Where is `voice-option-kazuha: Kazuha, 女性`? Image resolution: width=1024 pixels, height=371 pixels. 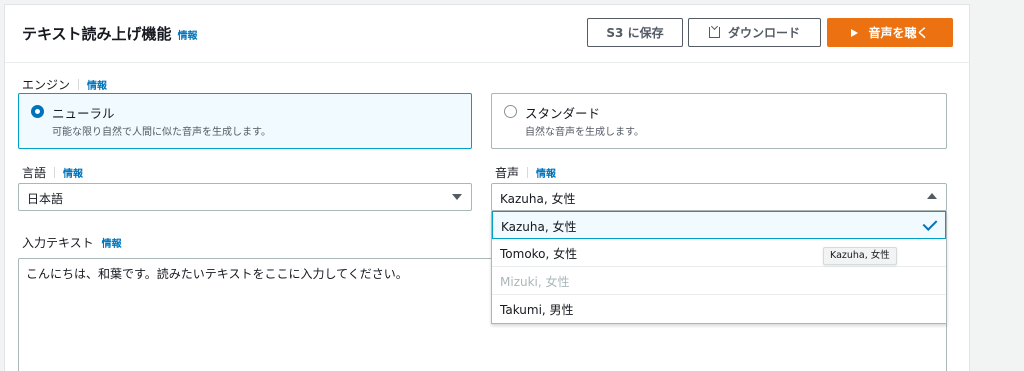
voice-option-kazuha: Kazuha, 女性 is located at coordinates (719, 225).